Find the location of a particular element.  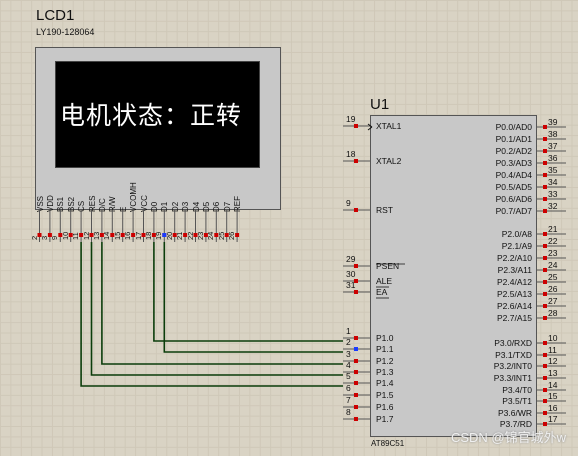

xtal-arrow is located at coordinates (370, 128).